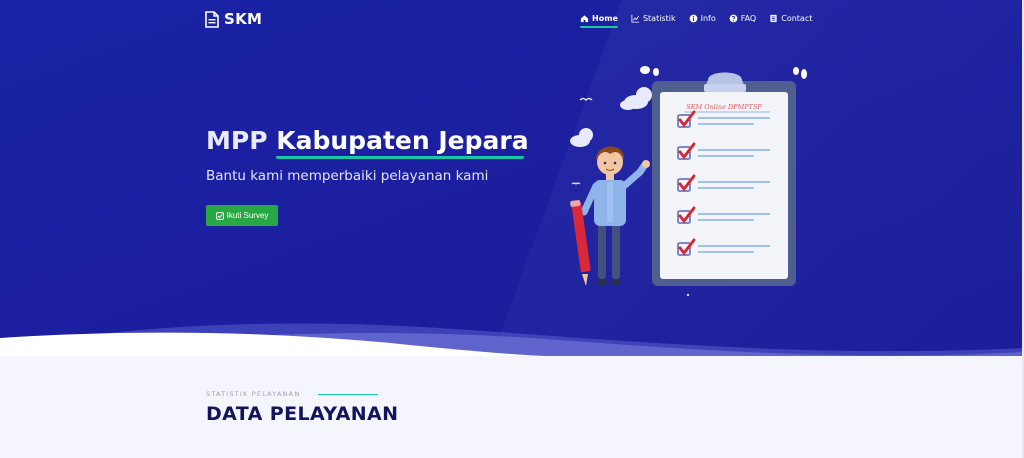 The image size is (1024, 458). Describe the element at coordinates (615, 215) in the screenshot. I see `person-illustration` at that location.